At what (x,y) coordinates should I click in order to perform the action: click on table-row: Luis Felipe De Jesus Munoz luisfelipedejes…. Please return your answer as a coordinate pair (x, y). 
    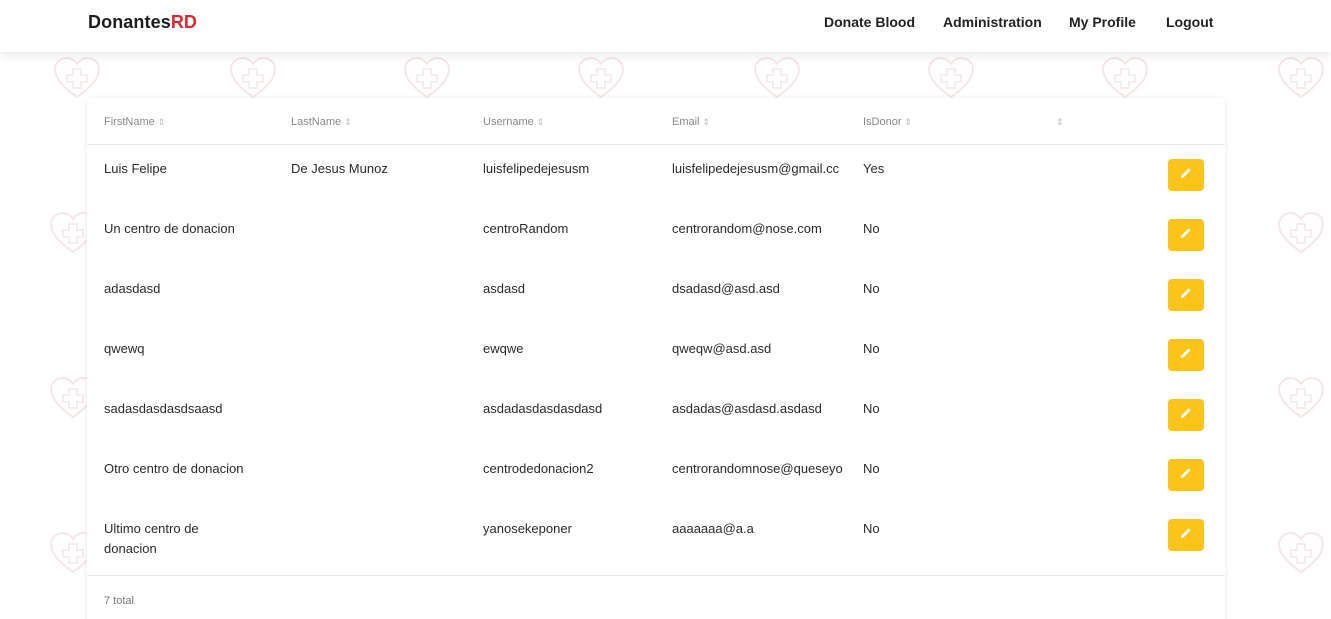
    Looking at the image, I should click on (656, 175).